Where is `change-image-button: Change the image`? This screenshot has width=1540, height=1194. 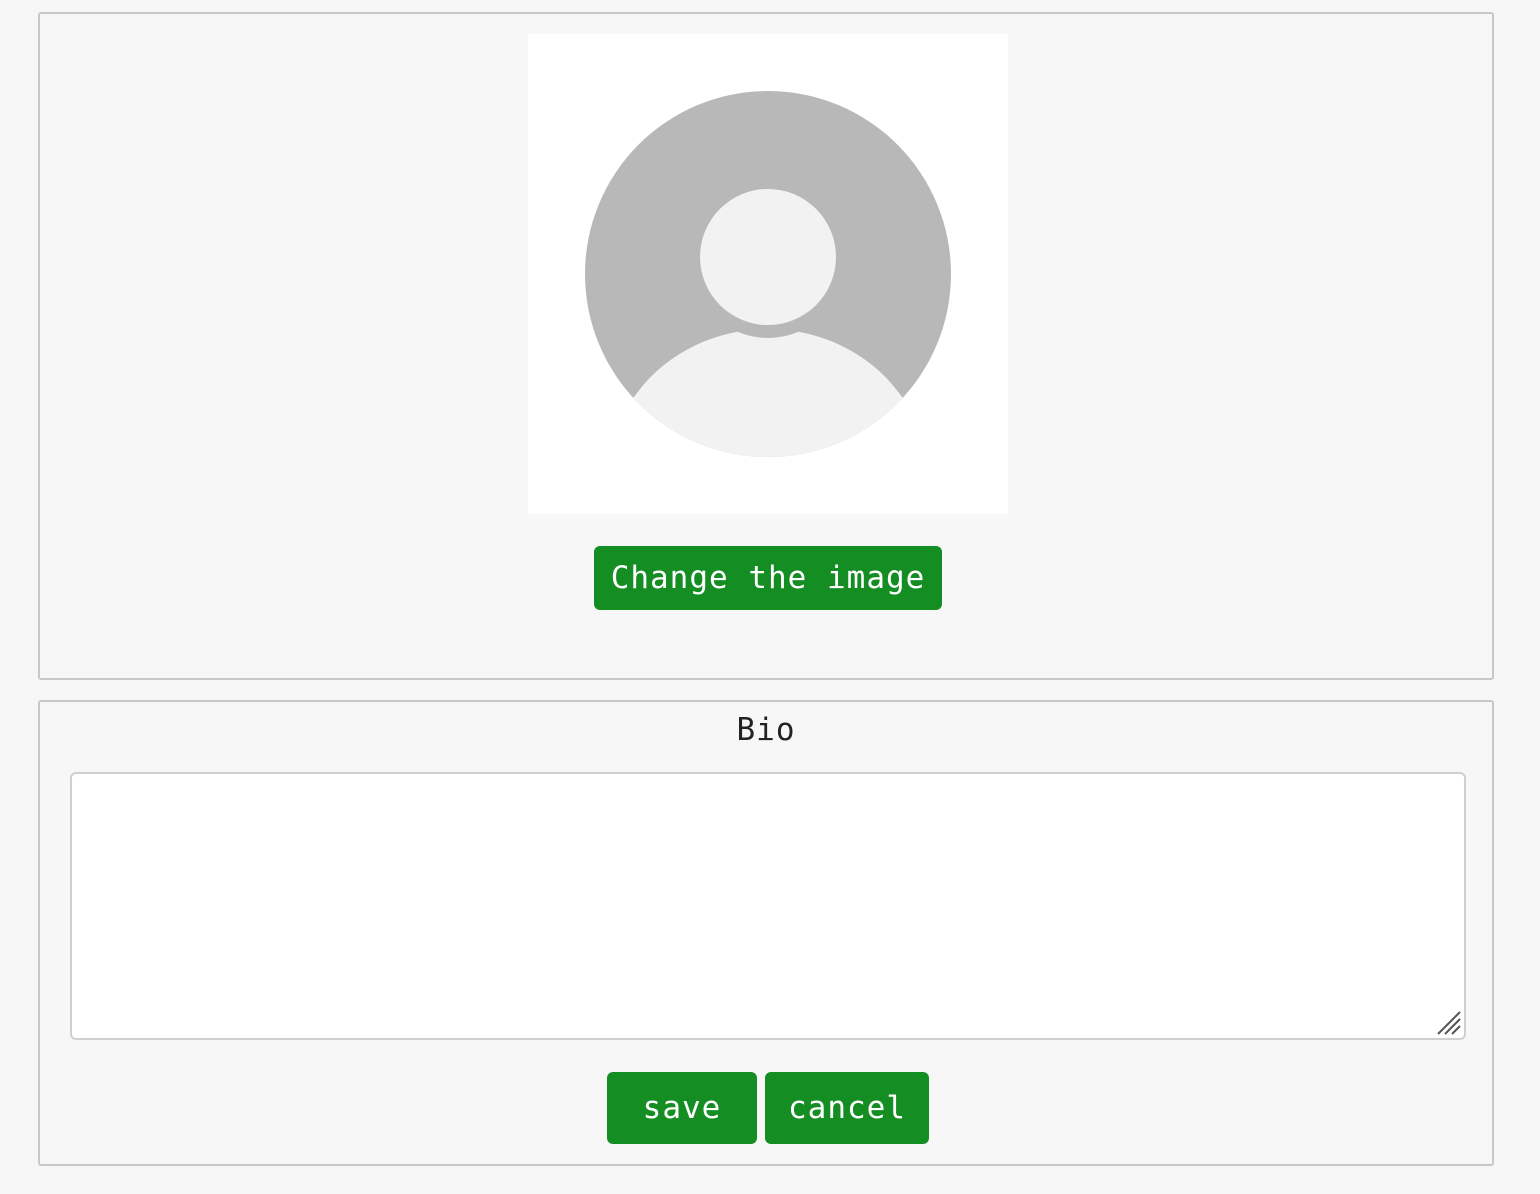 change-image-button: Change the image is located at coordinates (768, 578).